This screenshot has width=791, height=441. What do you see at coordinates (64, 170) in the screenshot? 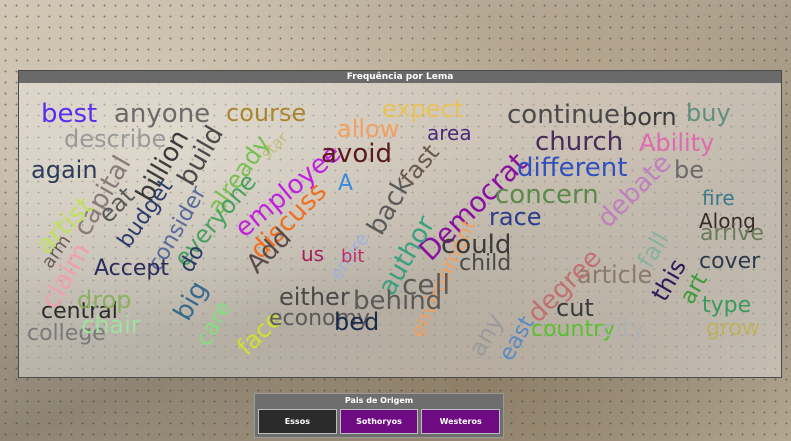
I see `word-again: again` at bounding box center [64, 170].